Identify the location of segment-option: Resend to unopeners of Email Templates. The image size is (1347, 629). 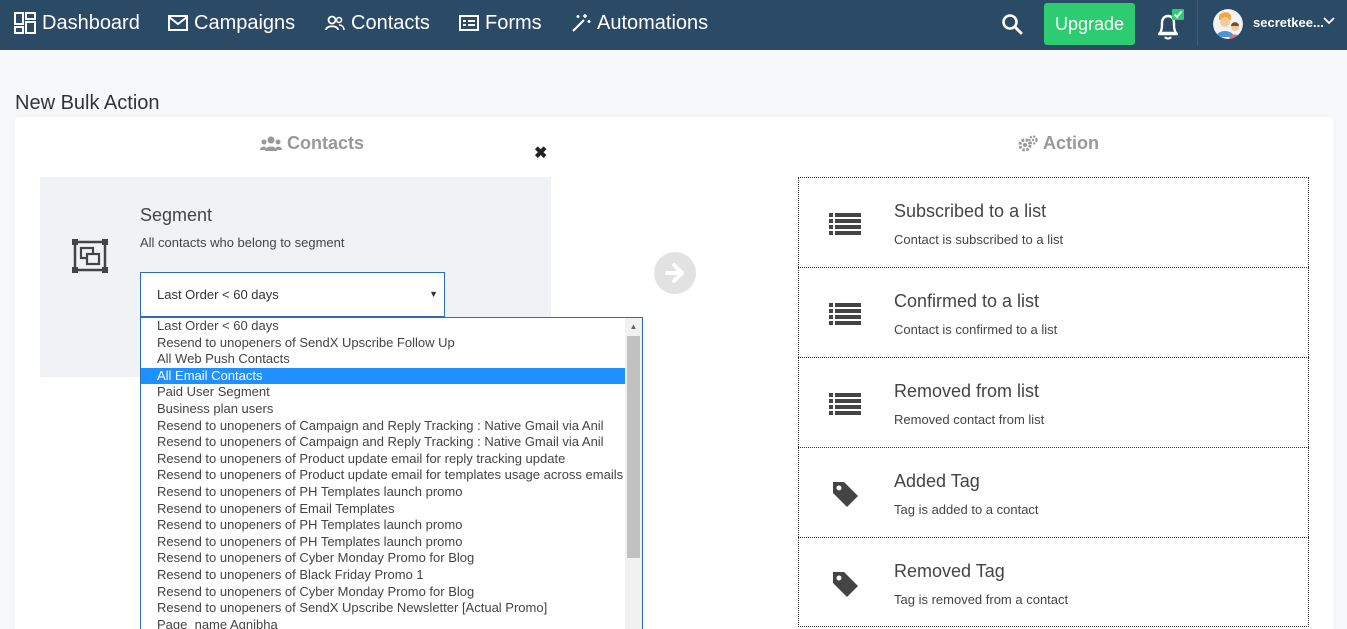
(383, 509).